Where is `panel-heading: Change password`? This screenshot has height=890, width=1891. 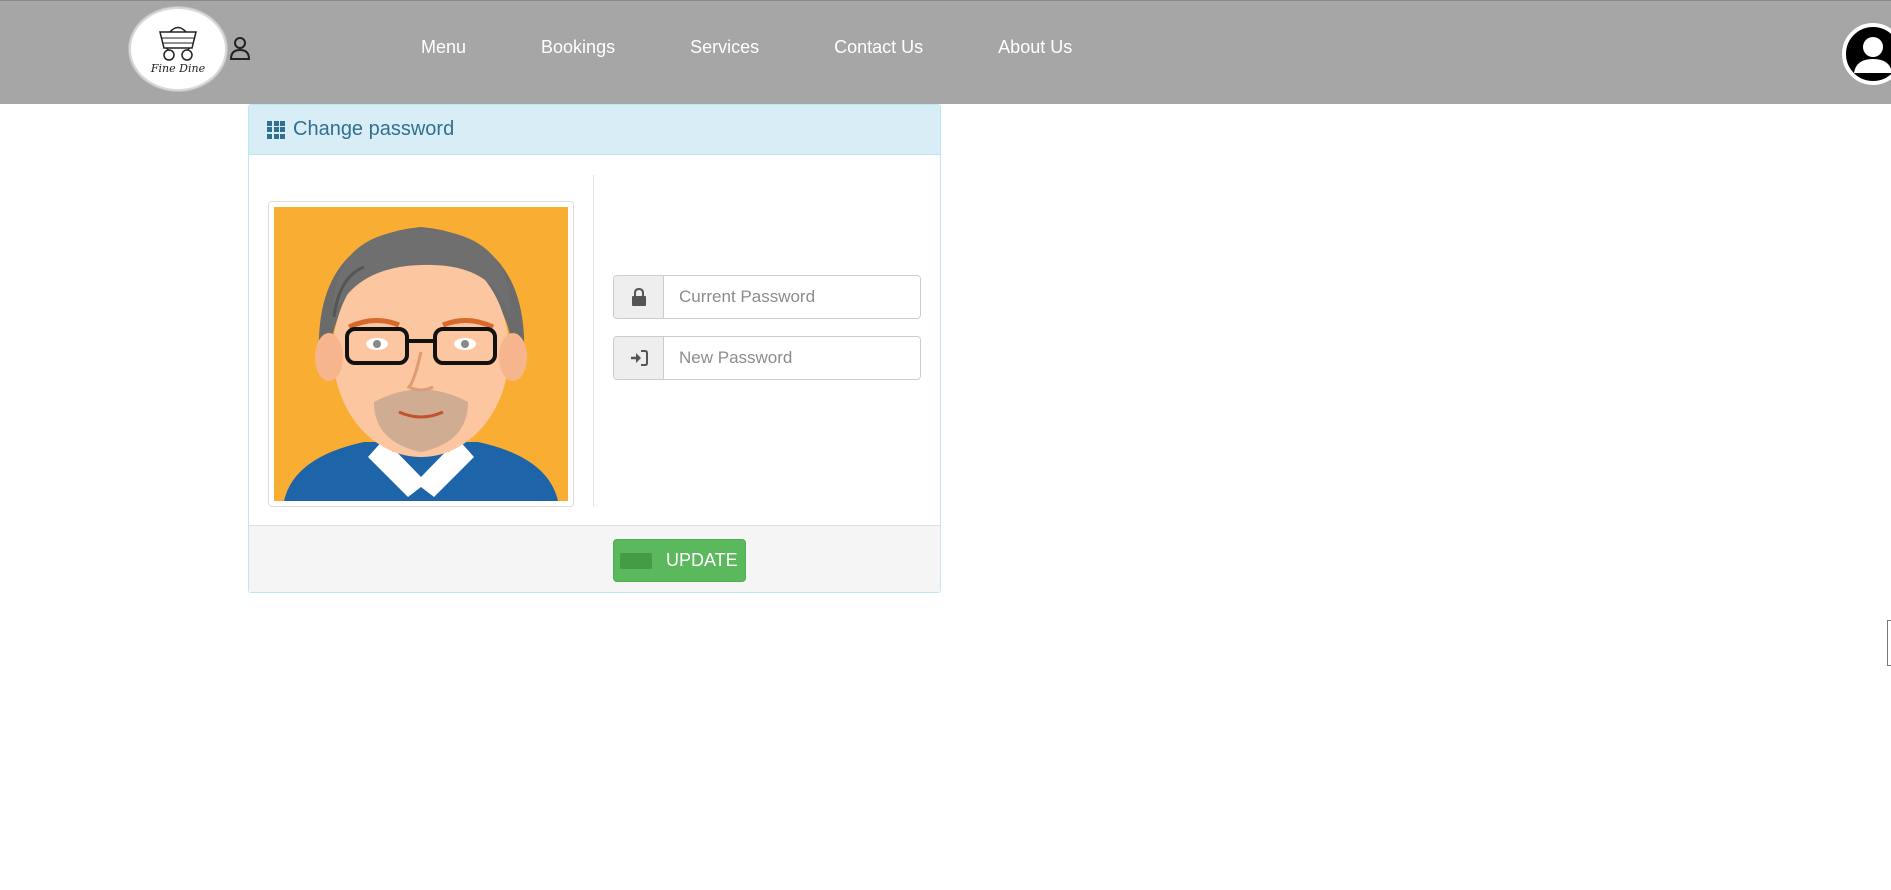 panel-heading: Change password is located at coordinates (594, 130).